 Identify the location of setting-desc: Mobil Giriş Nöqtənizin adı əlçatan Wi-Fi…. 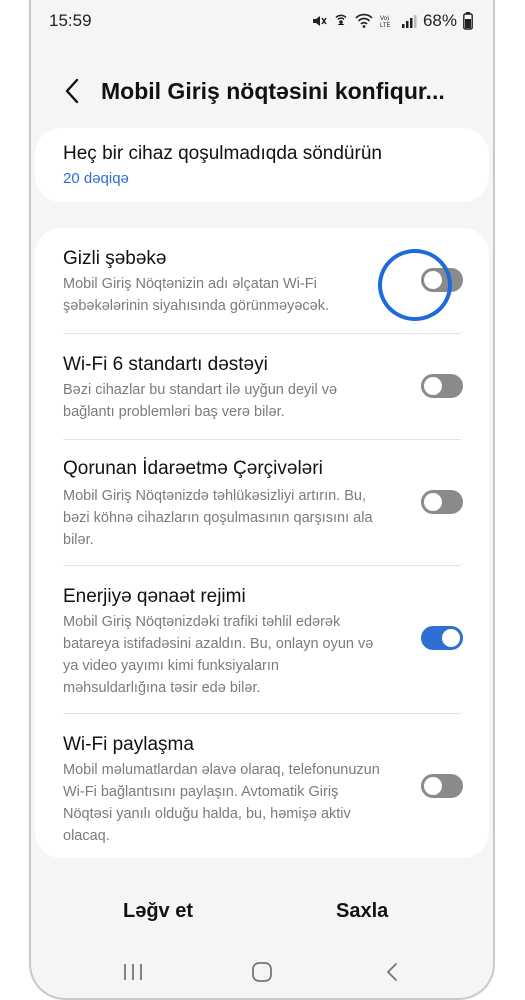
(196, 295).